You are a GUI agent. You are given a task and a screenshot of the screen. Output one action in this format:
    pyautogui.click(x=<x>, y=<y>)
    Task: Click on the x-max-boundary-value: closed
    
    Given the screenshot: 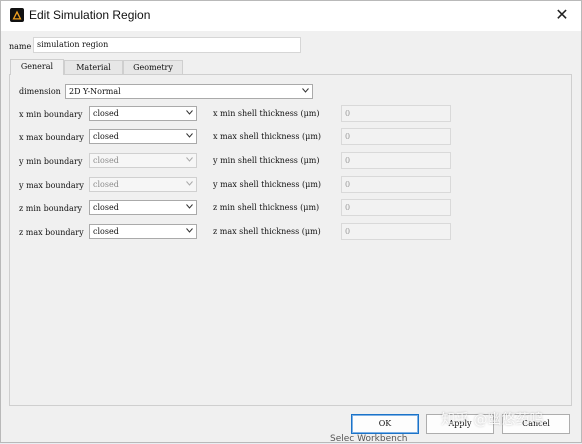 What is the action you would take?
    pyautogui.click(x=106, y=136)
    